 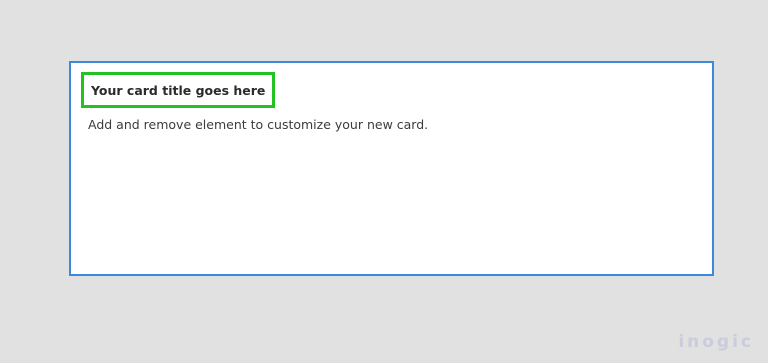 I want to click on card-title: Your card title goes here, so click(x=178, y=90).